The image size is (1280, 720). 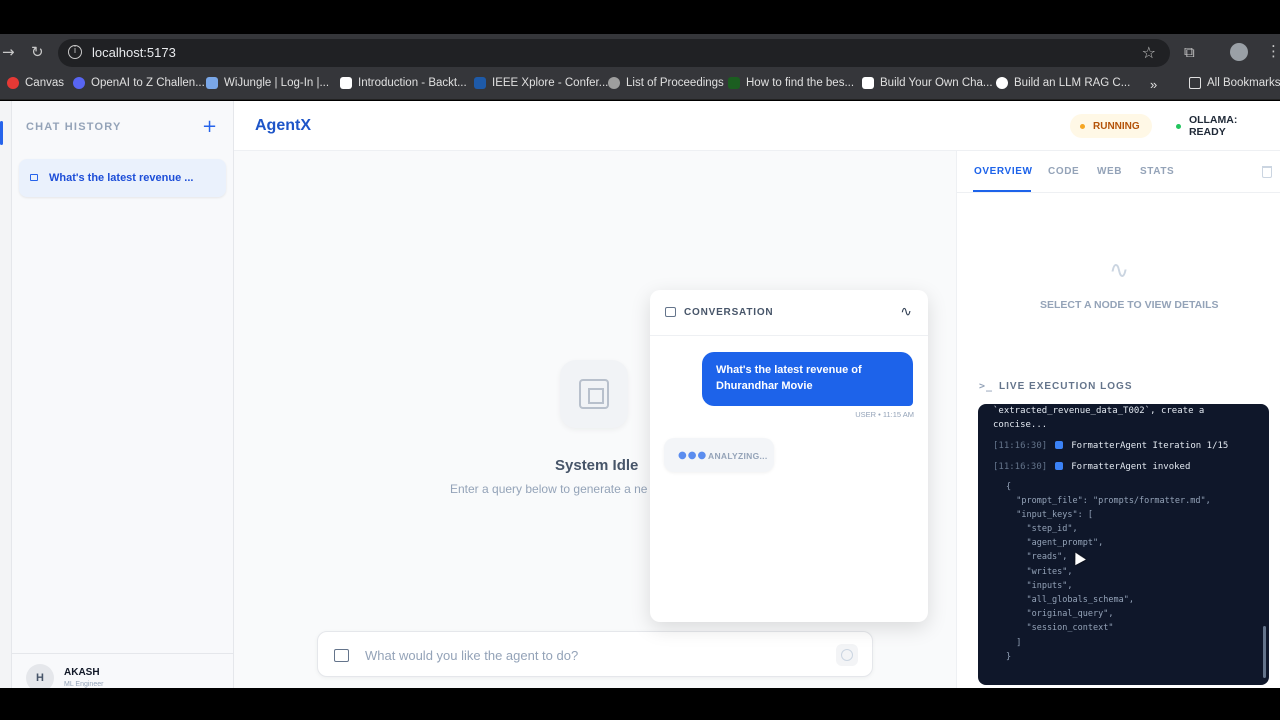 I want to click on browser-menu-icon: ⋮, so click(x=1273, y=51).